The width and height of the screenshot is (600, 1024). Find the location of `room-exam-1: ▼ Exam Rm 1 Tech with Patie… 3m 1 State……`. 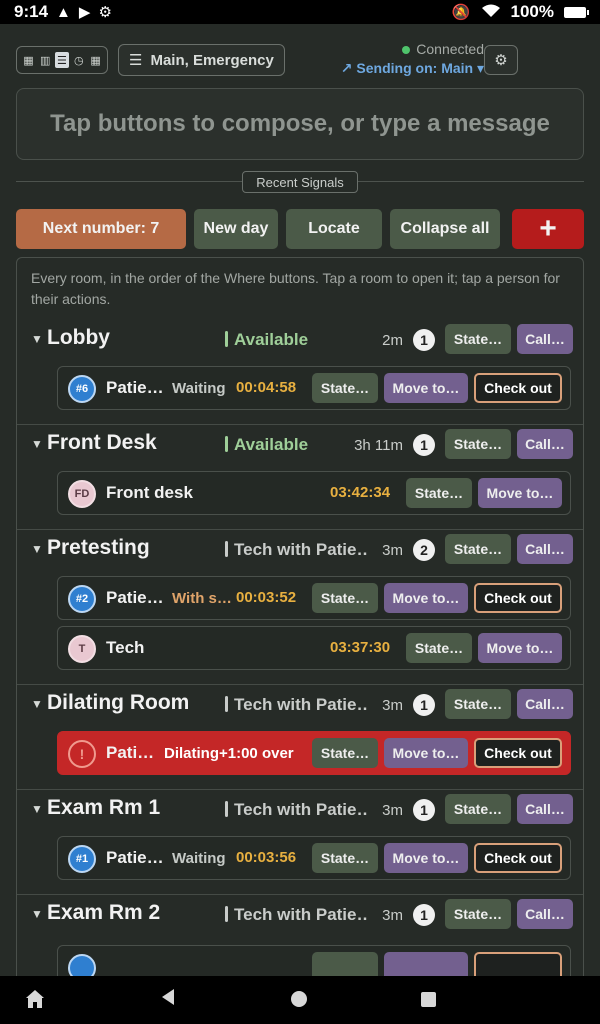

room-exam-1: ▼ Exam Rm 1 Tech with Patie… 3m 1 State…… is located at coordinates (300, 842).